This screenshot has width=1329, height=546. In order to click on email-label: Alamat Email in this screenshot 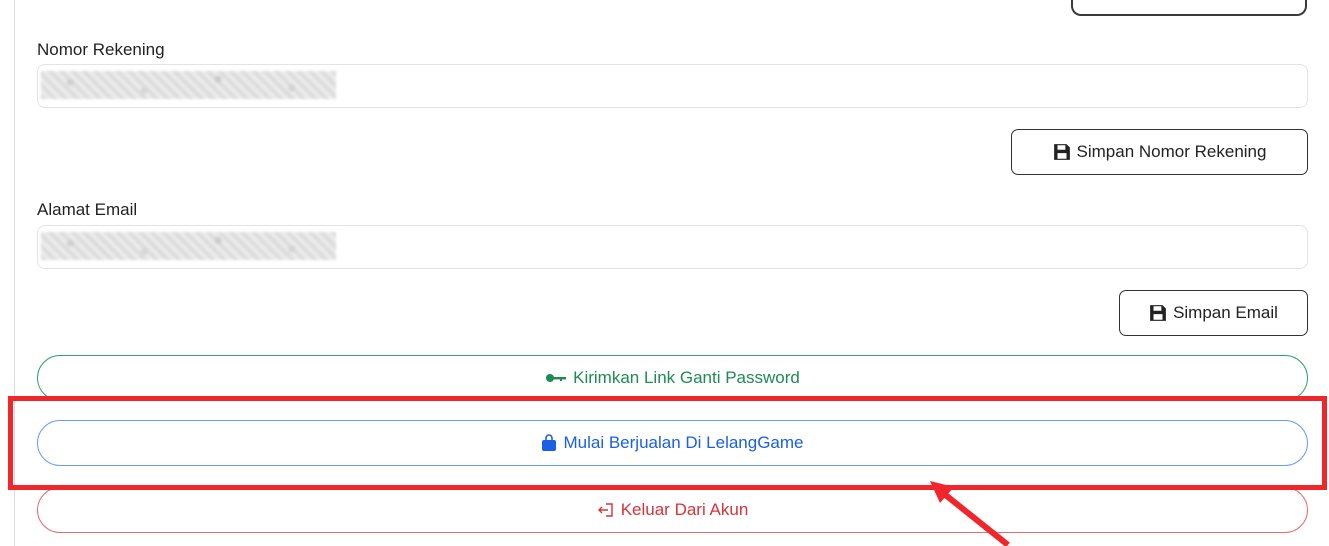, I will do `click(87, 209)`.